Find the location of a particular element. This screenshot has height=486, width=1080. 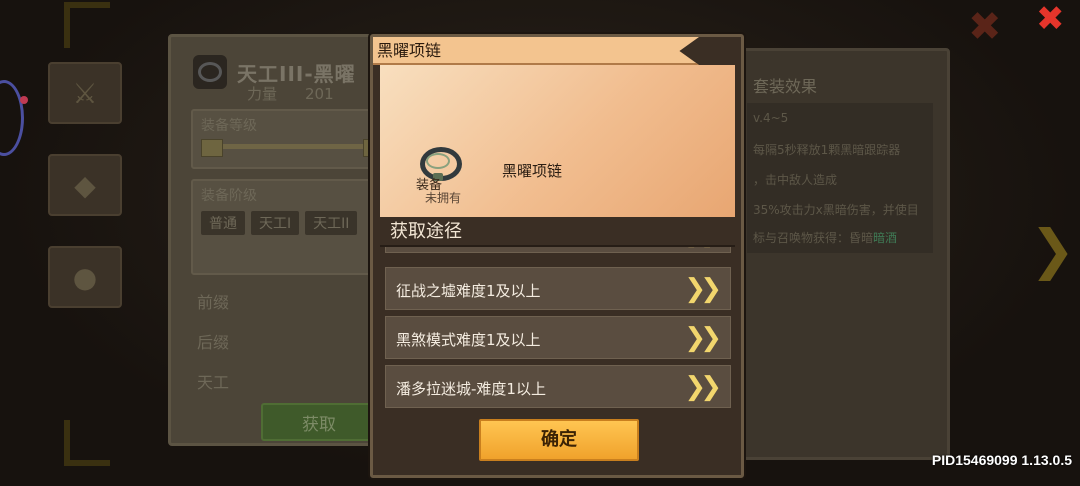

item-owned-status: 未拥有 is located at coordinates (442, 198).